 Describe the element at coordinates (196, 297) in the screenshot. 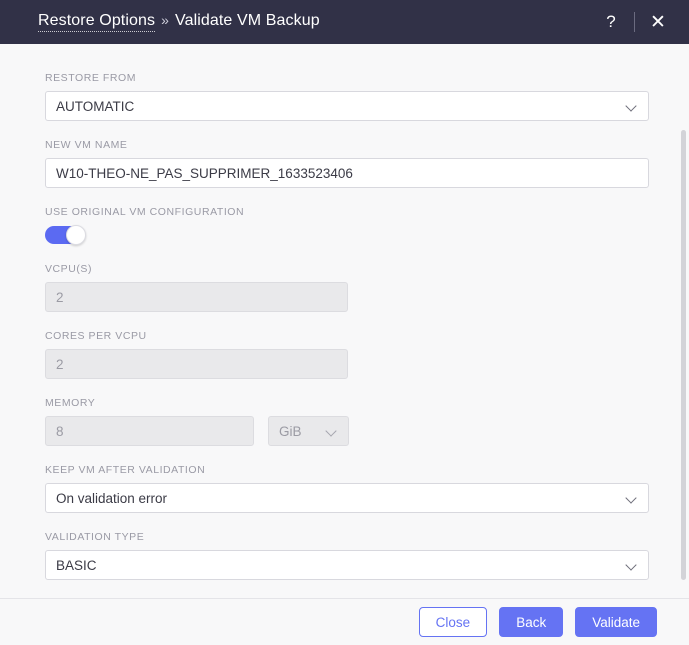

I see `vcpus-input: 2` at that location.